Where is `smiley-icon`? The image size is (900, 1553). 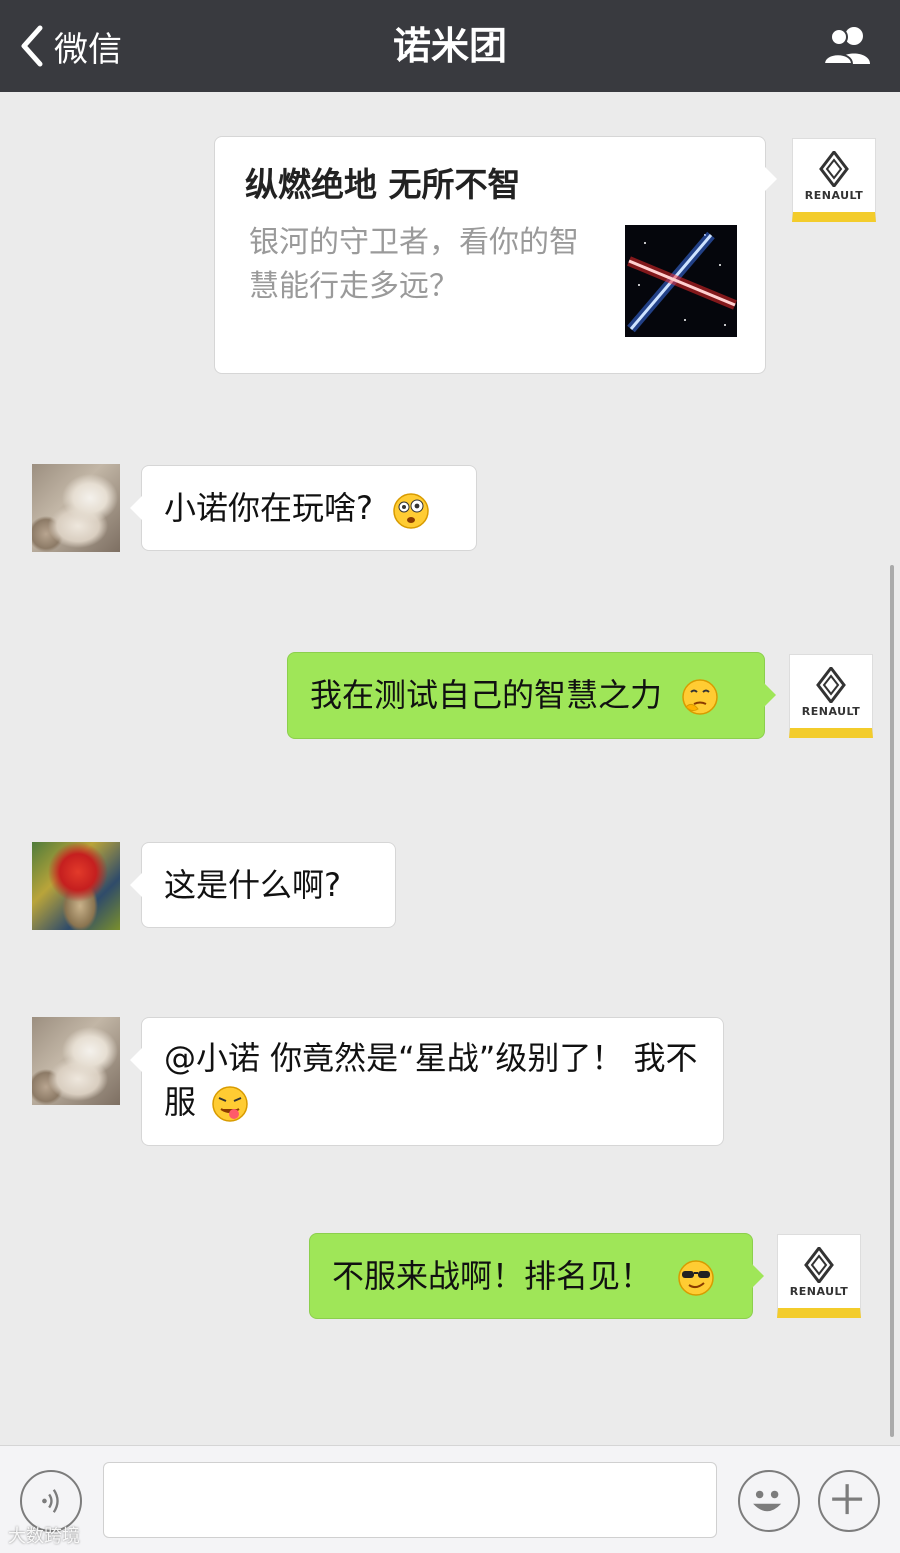
smiley-icon is located at coordinates (767, 1501).